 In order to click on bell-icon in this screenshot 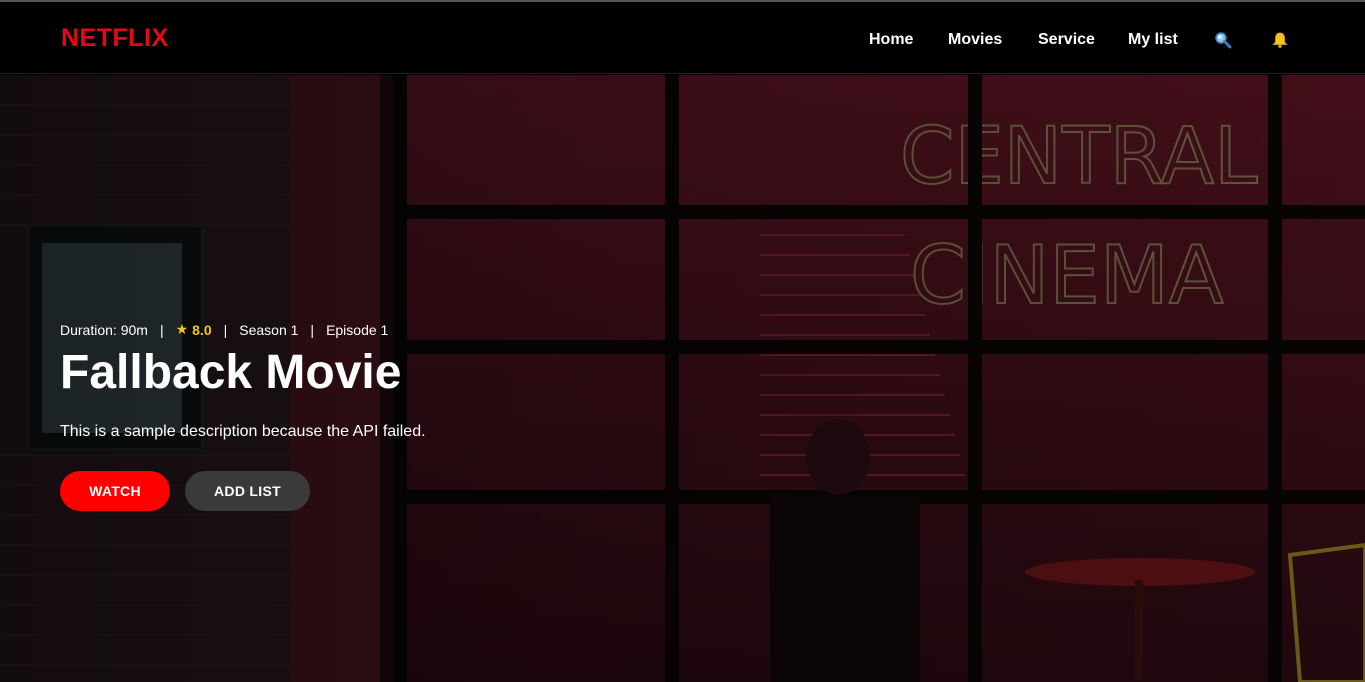, I will do `click(1280, 40)`.